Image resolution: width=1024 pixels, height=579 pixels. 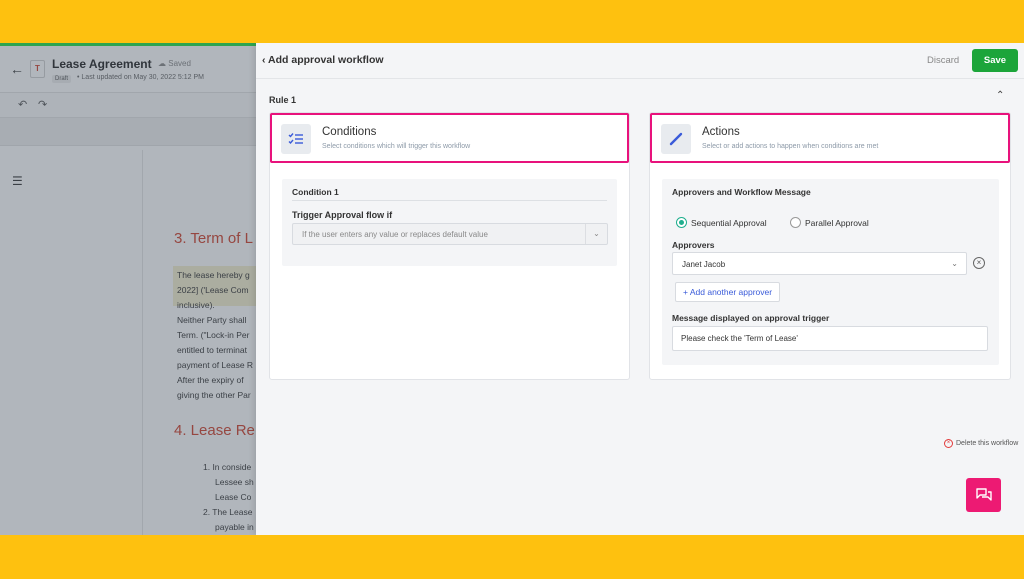 I want to click on condition-title: Condition 1, so click(x=315, y=192).